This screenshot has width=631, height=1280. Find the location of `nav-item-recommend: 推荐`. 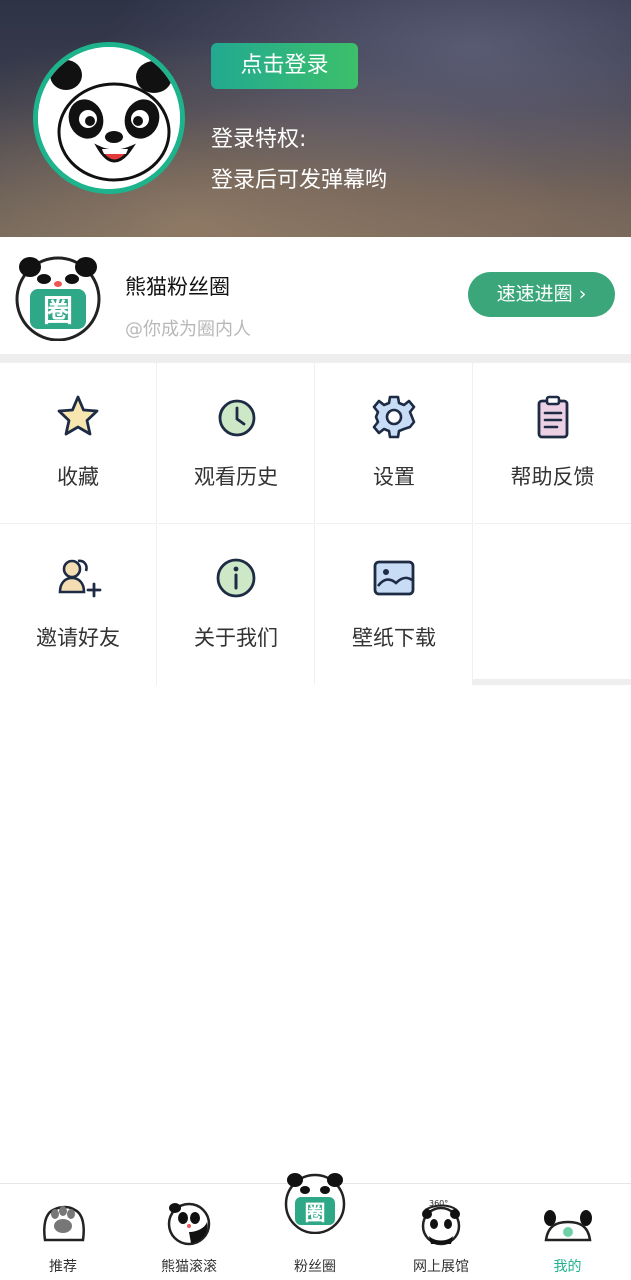

nav-item-recommend: 推荐 is located at coordinates (63, 1232).